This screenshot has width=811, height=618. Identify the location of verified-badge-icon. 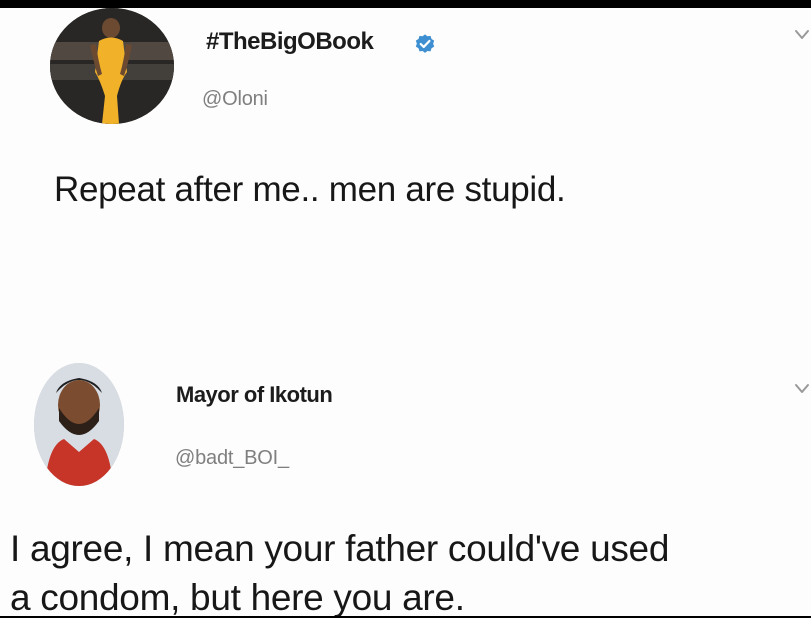
(425, 43).